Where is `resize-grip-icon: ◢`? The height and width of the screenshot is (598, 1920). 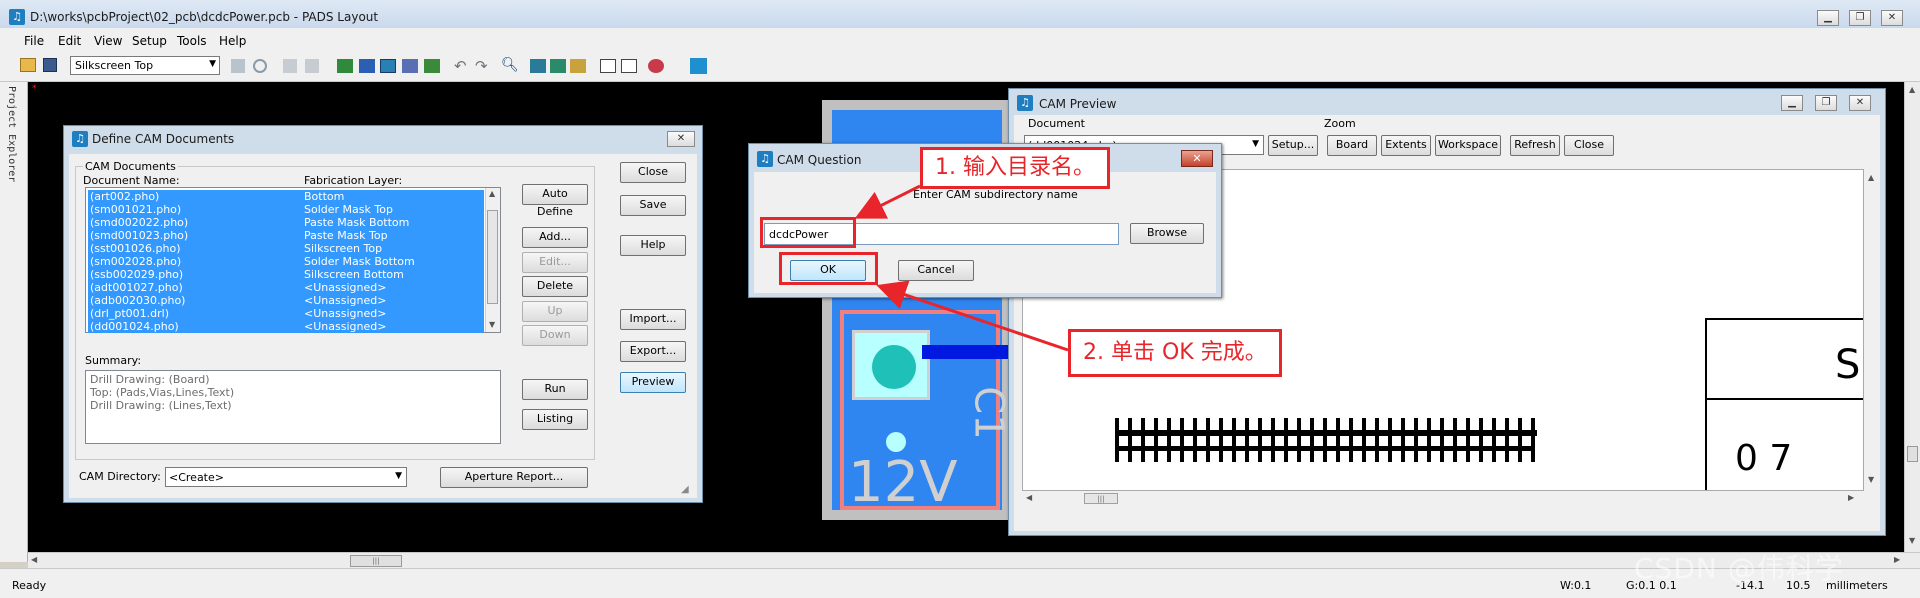 resize-grip-icon: ◢ is located at coordinates (685, 489).